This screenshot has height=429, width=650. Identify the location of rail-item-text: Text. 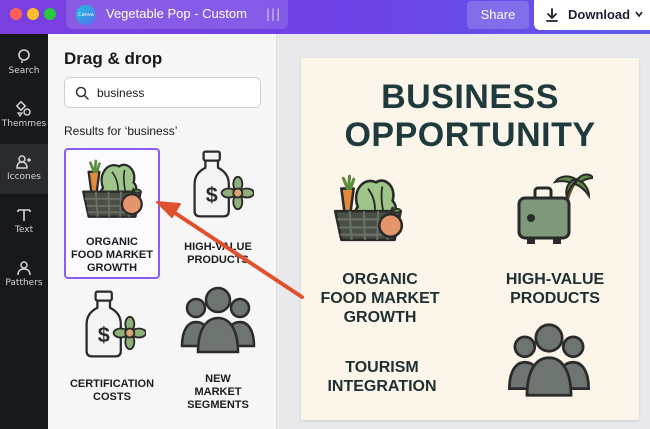
(24, 222).